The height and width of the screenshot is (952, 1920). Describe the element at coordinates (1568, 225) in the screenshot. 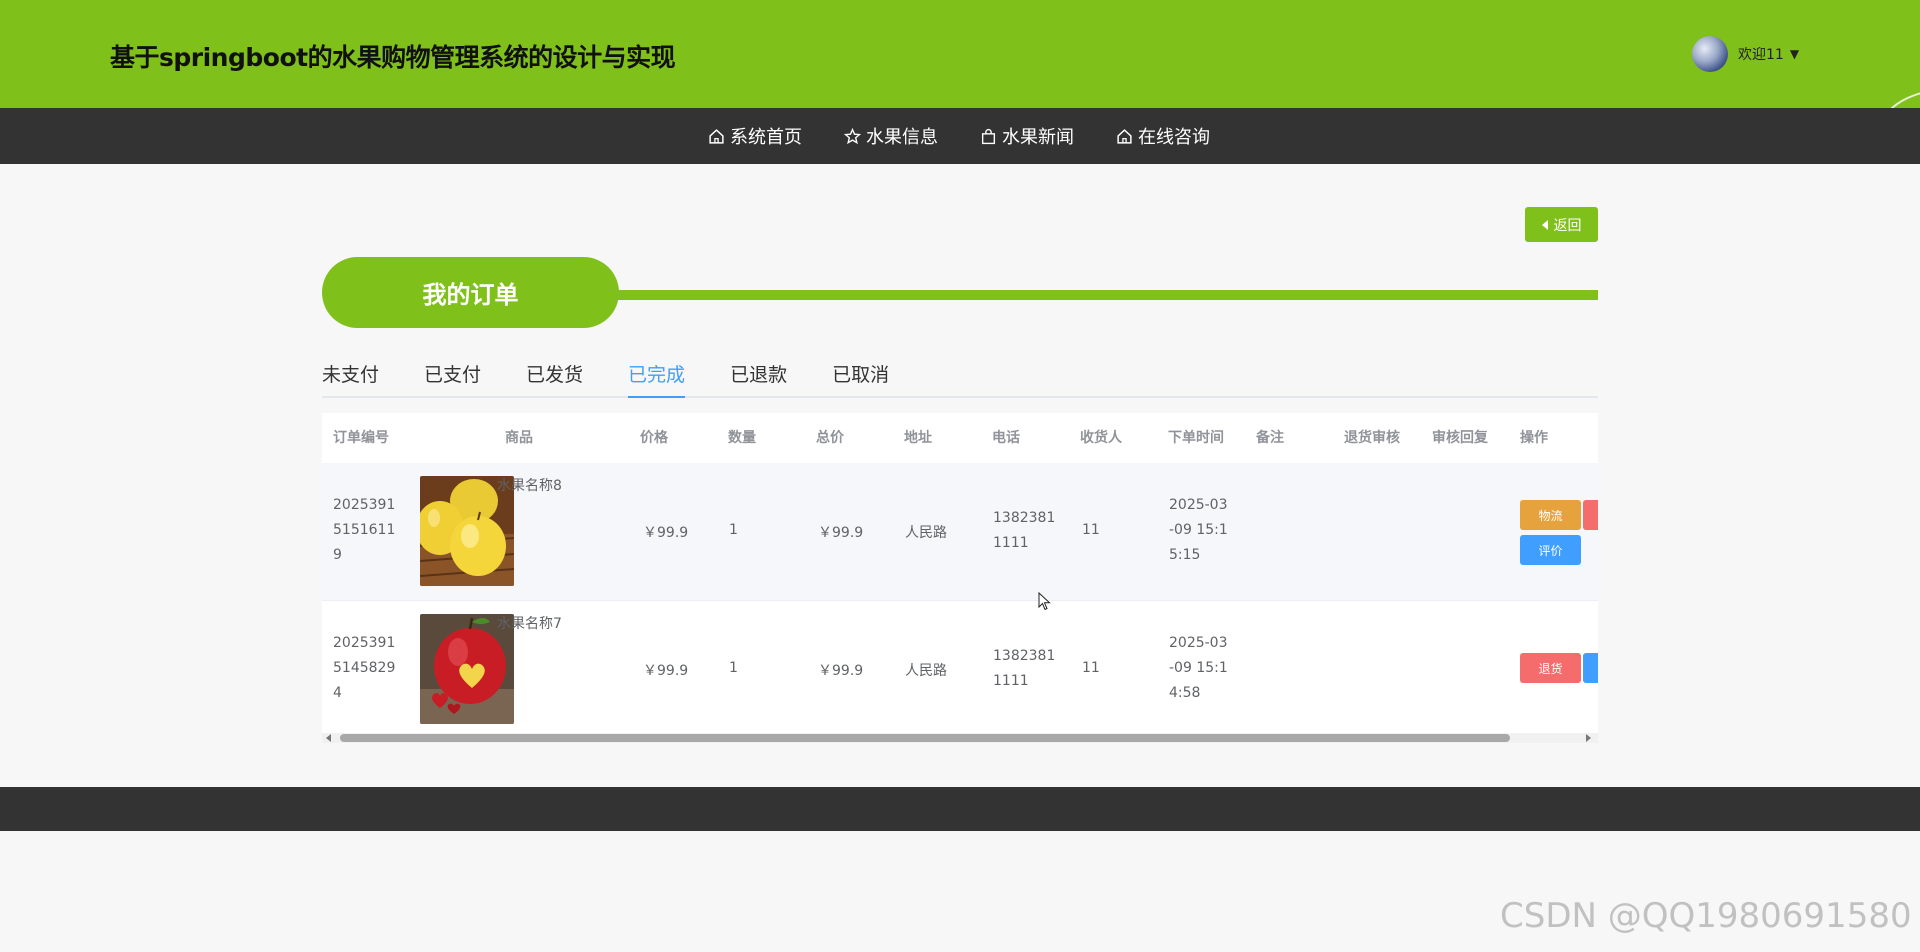

I see `back-label: 返回` at that location.